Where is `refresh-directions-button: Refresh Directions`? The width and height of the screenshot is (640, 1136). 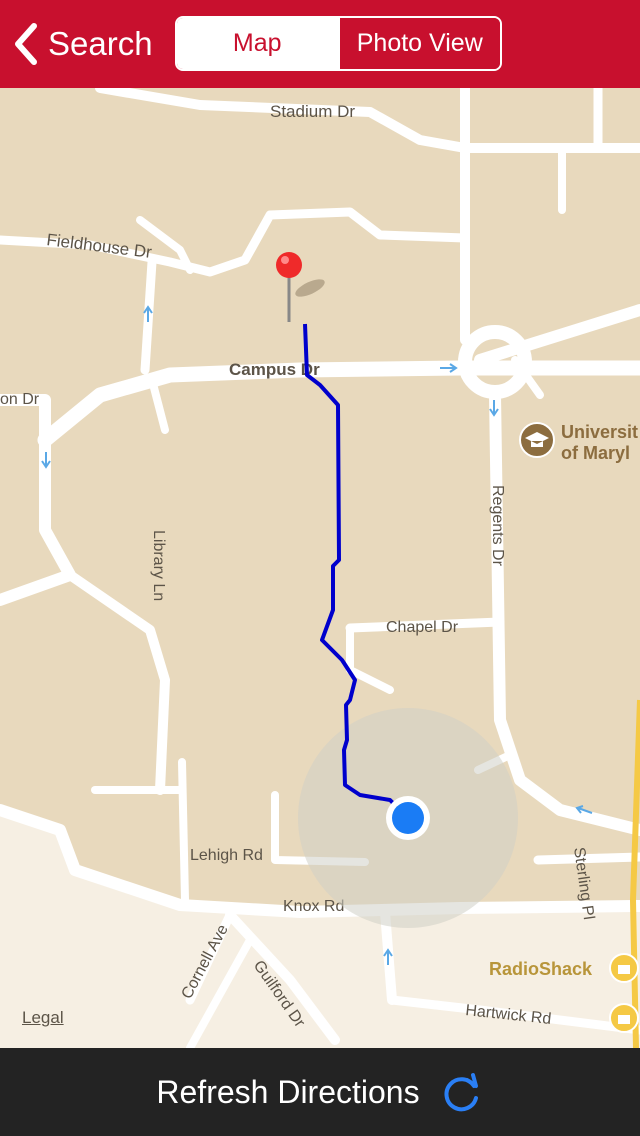 refresh-directions-button: Refresh Directions is located at coordinates (320, 1092).